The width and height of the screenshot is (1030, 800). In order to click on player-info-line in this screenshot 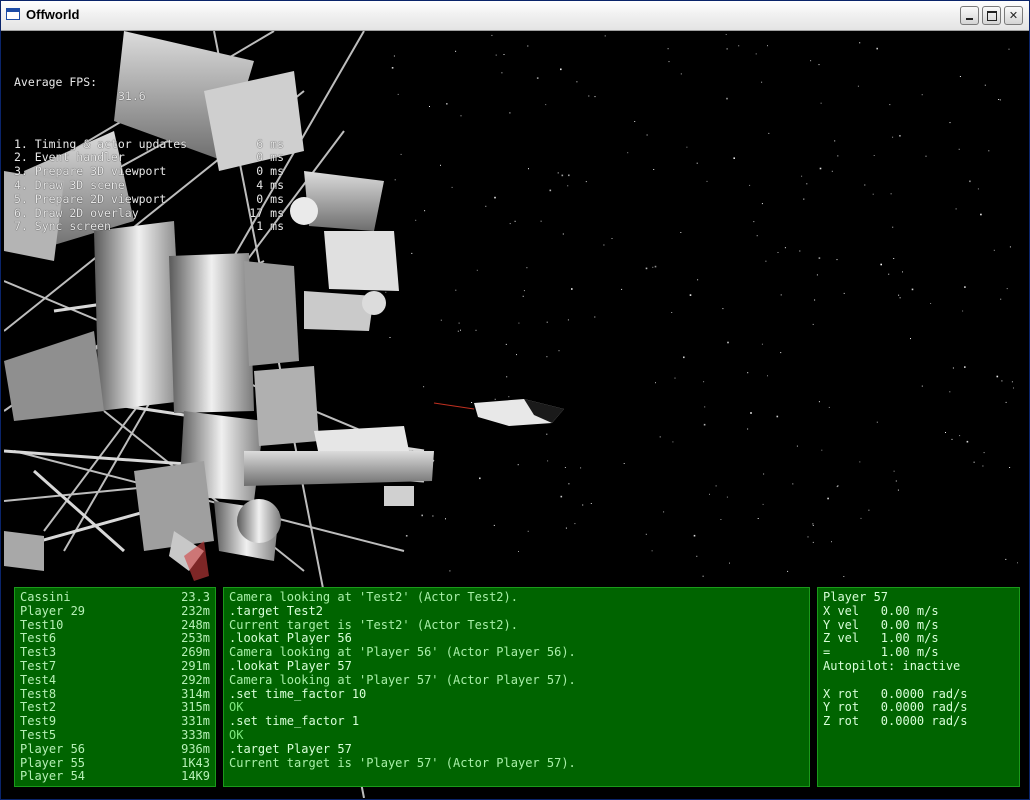, I will do `click(918, 681)`.